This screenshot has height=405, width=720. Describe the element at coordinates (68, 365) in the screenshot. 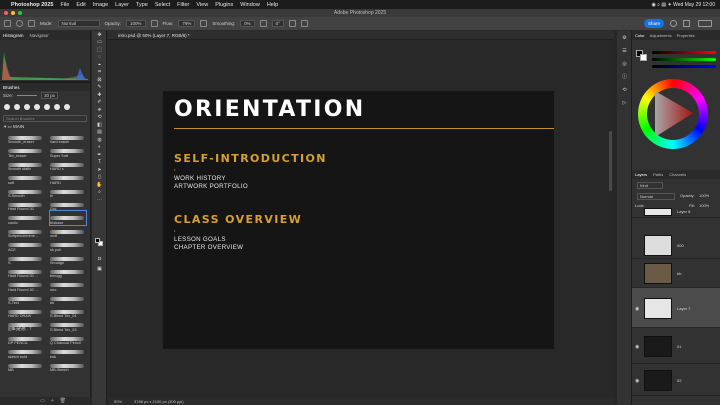

I see `brush-preset-item: MB-Sketch` at that location.